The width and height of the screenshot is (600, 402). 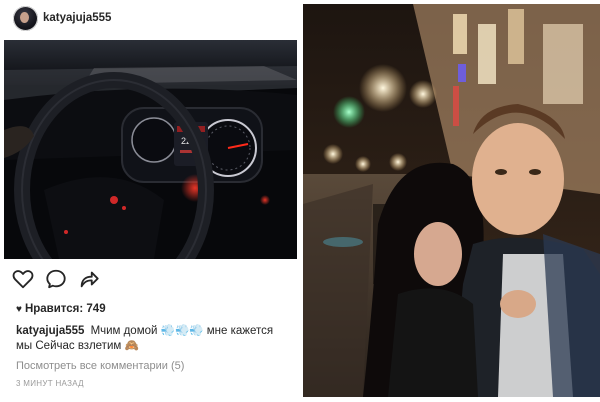 What do you see at coordinates (89, 279) in the screenshot?
I see `share-arrow-icon` at bounding box center [89, 279].